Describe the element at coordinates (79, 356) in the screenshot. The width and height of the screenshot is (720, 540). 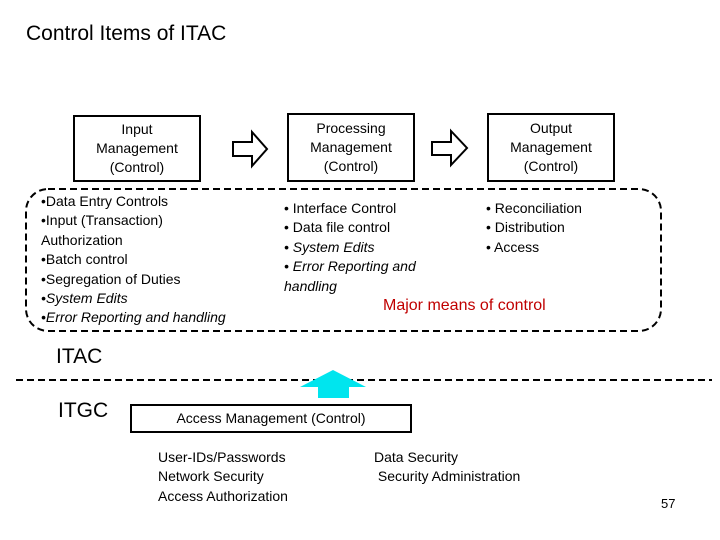
I see `itac-layer-label: ITAC` at that location.